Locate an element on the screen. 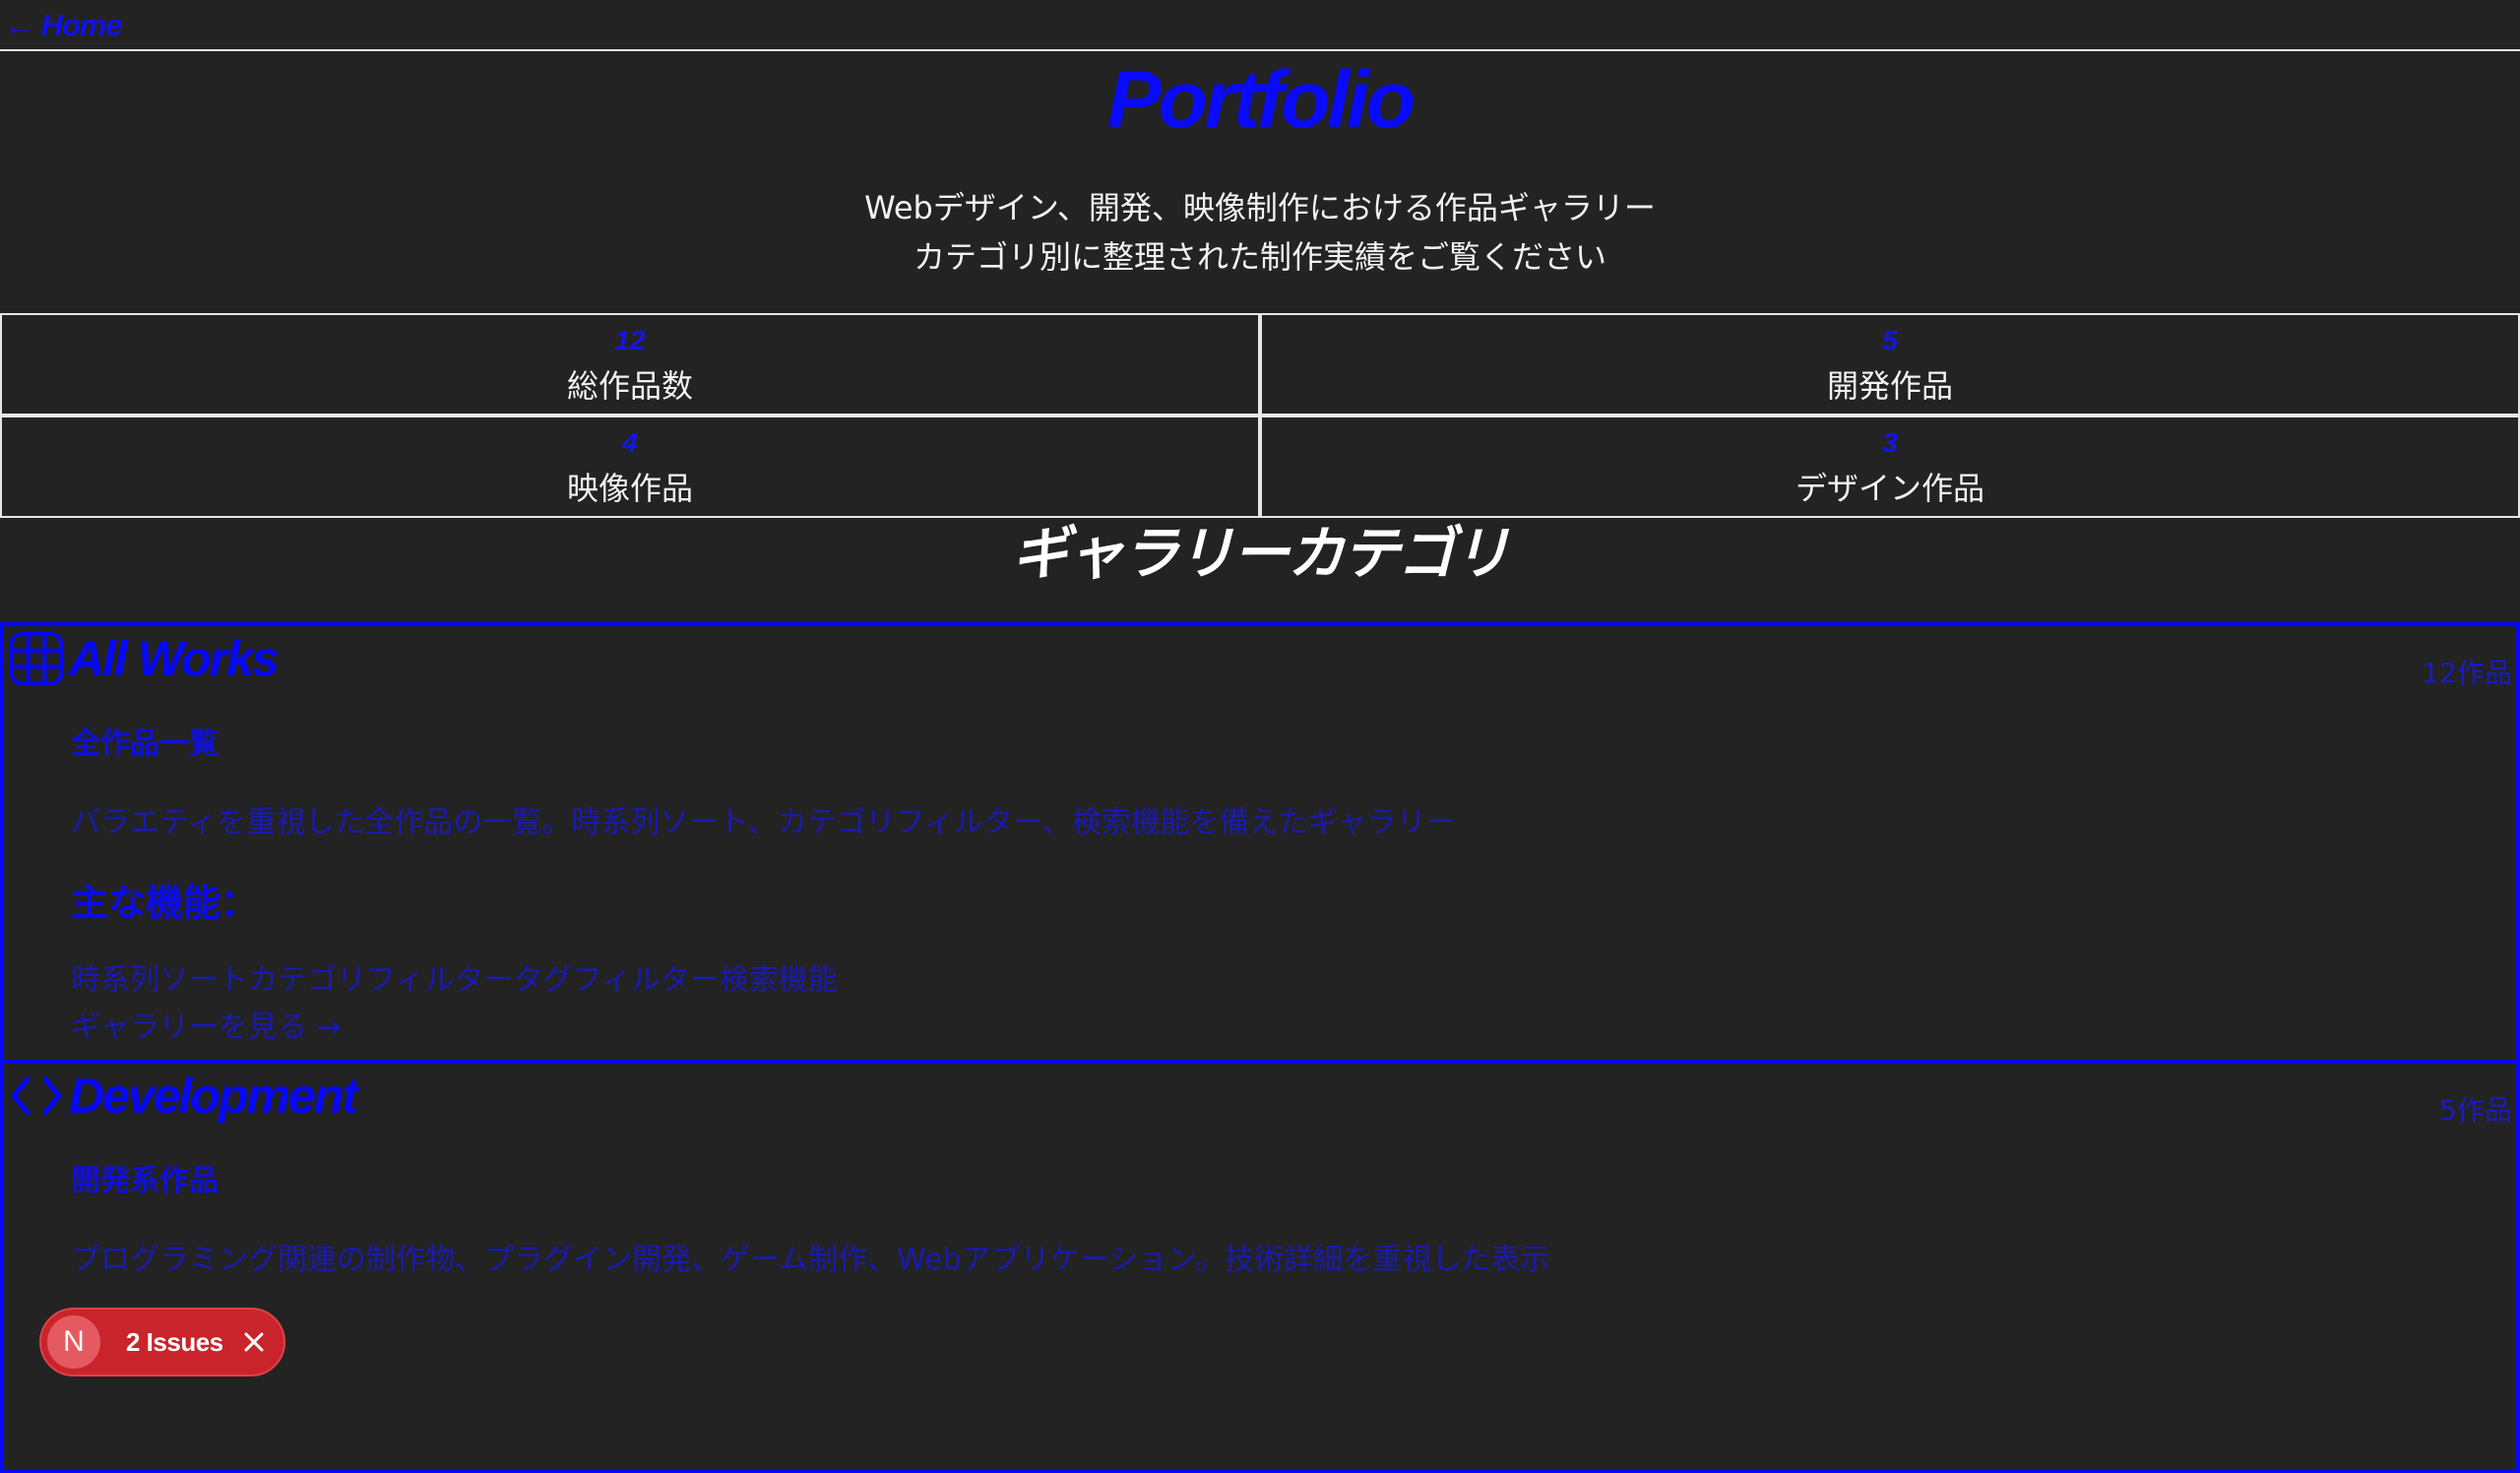 This screenshot has width=2520, height=1473. card-work-count: 12作品 is located at coordinates (2467, 673).